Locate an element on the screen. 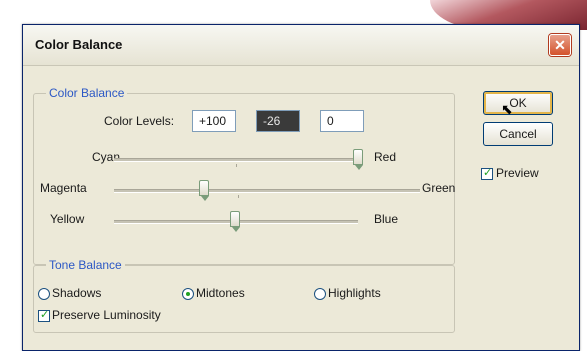 This screenshot has height=351, width=587. yellow-blue-level-input: 0 is located at coordinates (342, 121).